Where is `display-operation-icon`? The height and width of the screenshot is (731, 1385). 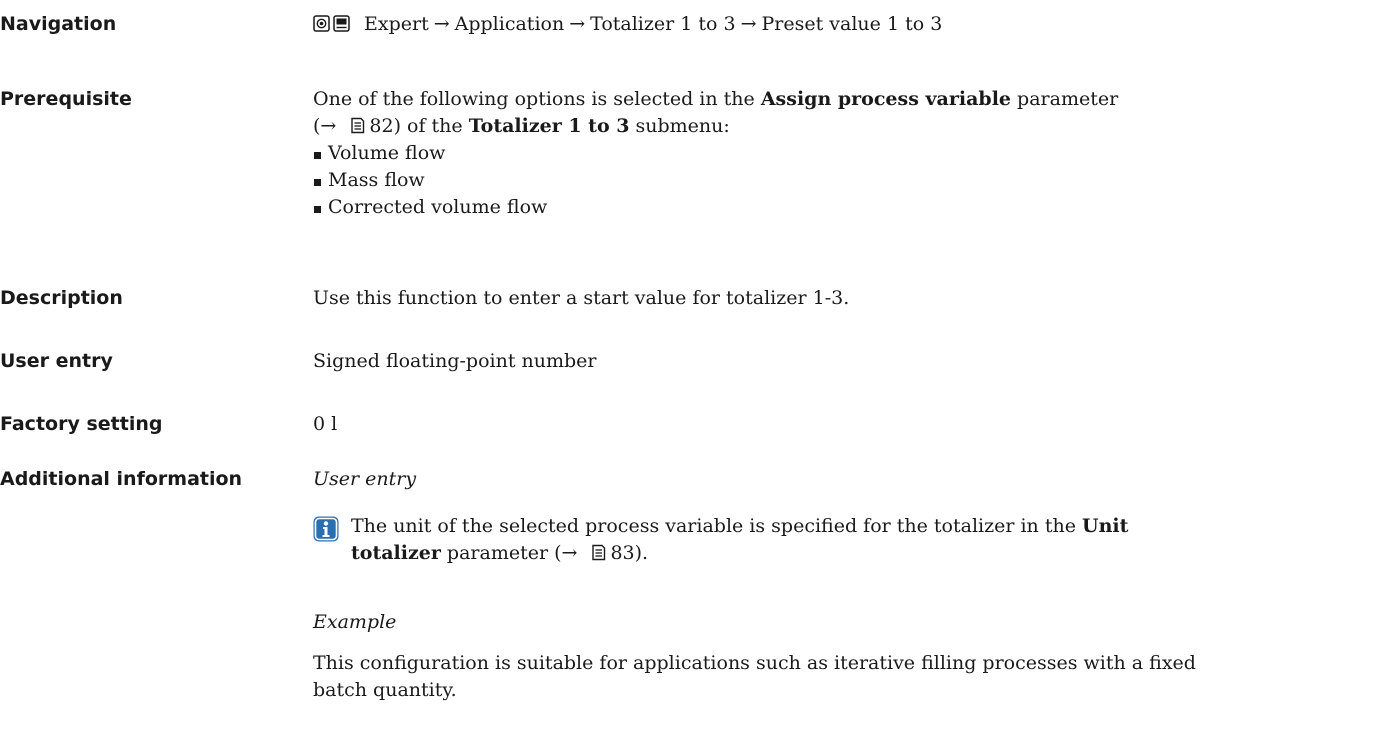
display-operation-icon is located at coordinates (321, 23).